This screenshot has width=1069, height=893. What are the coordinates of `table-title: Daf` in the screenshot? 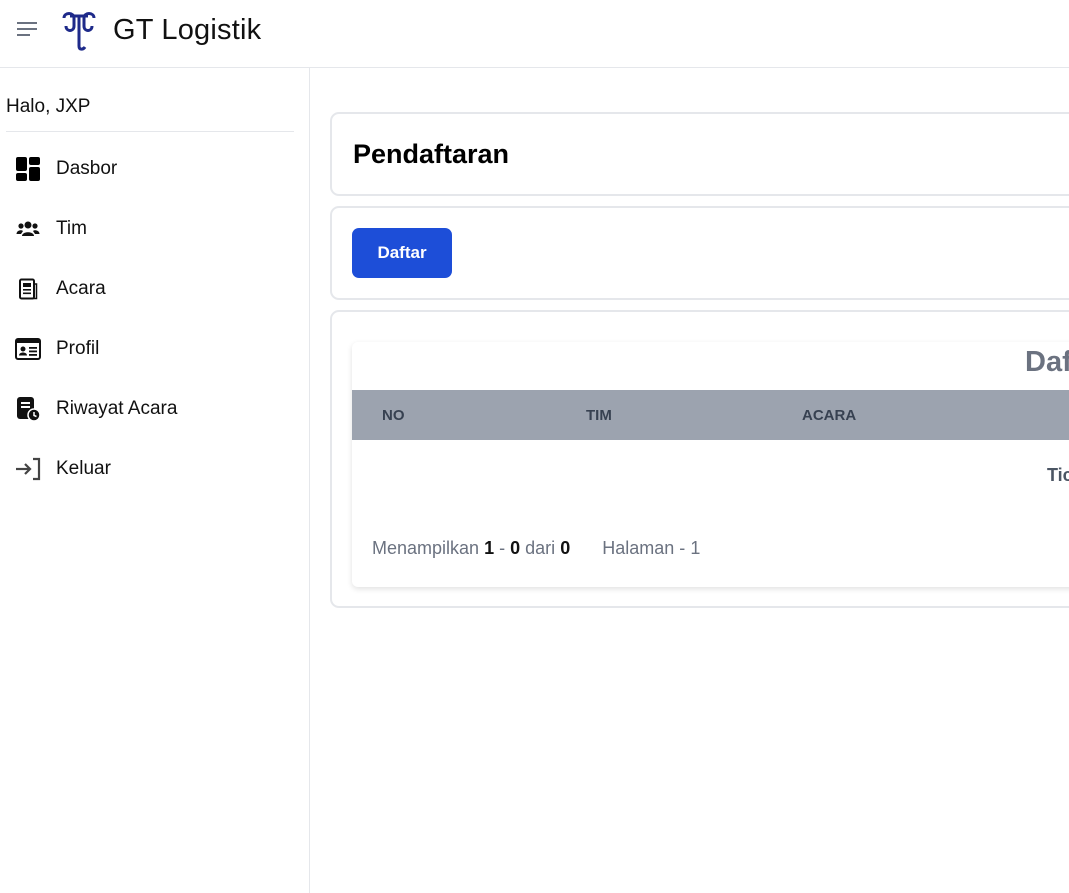 It's located at (1047, 362).